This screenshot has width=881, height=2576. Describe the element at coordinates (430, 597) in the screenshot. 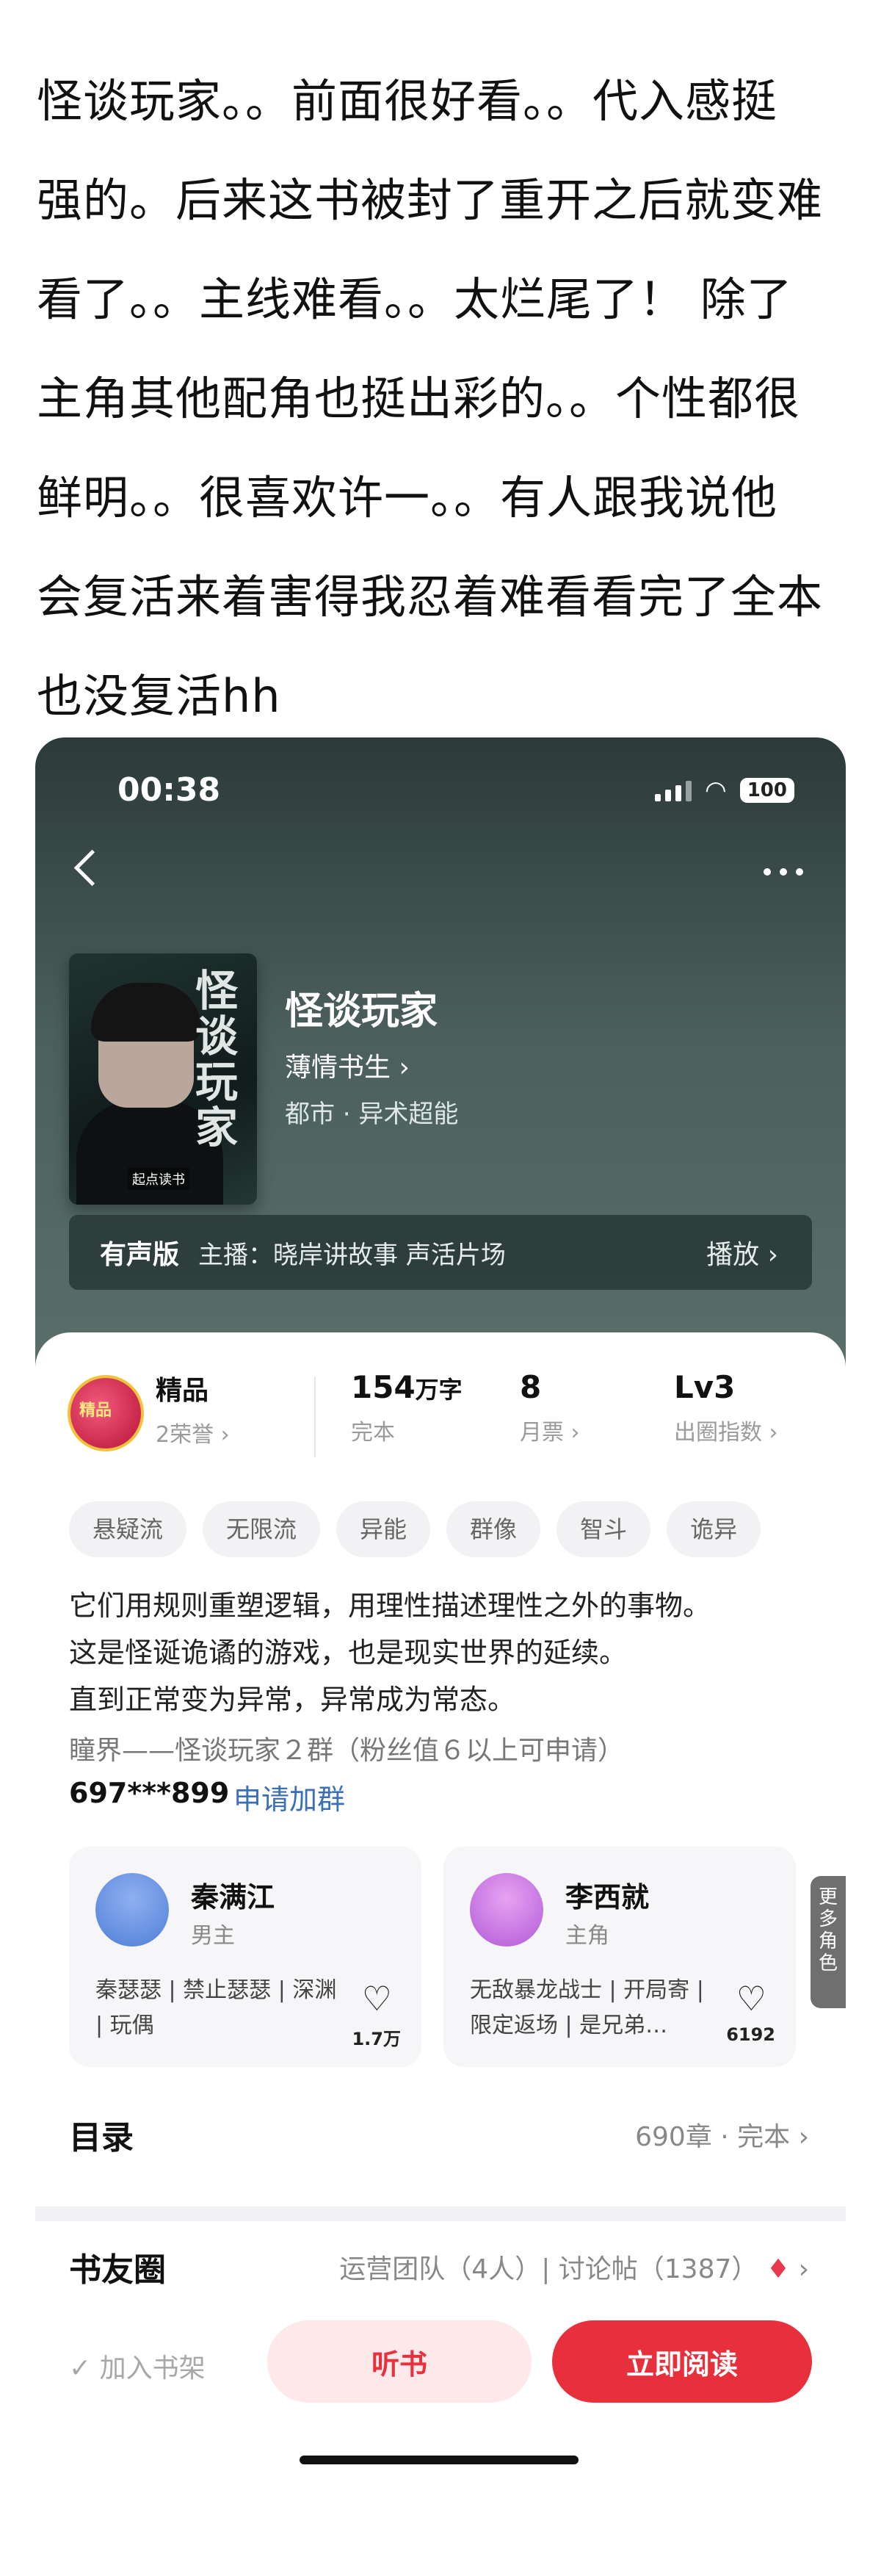

I see `post-line: 会复活来着害得我忍着难看看完了全本` at that location.